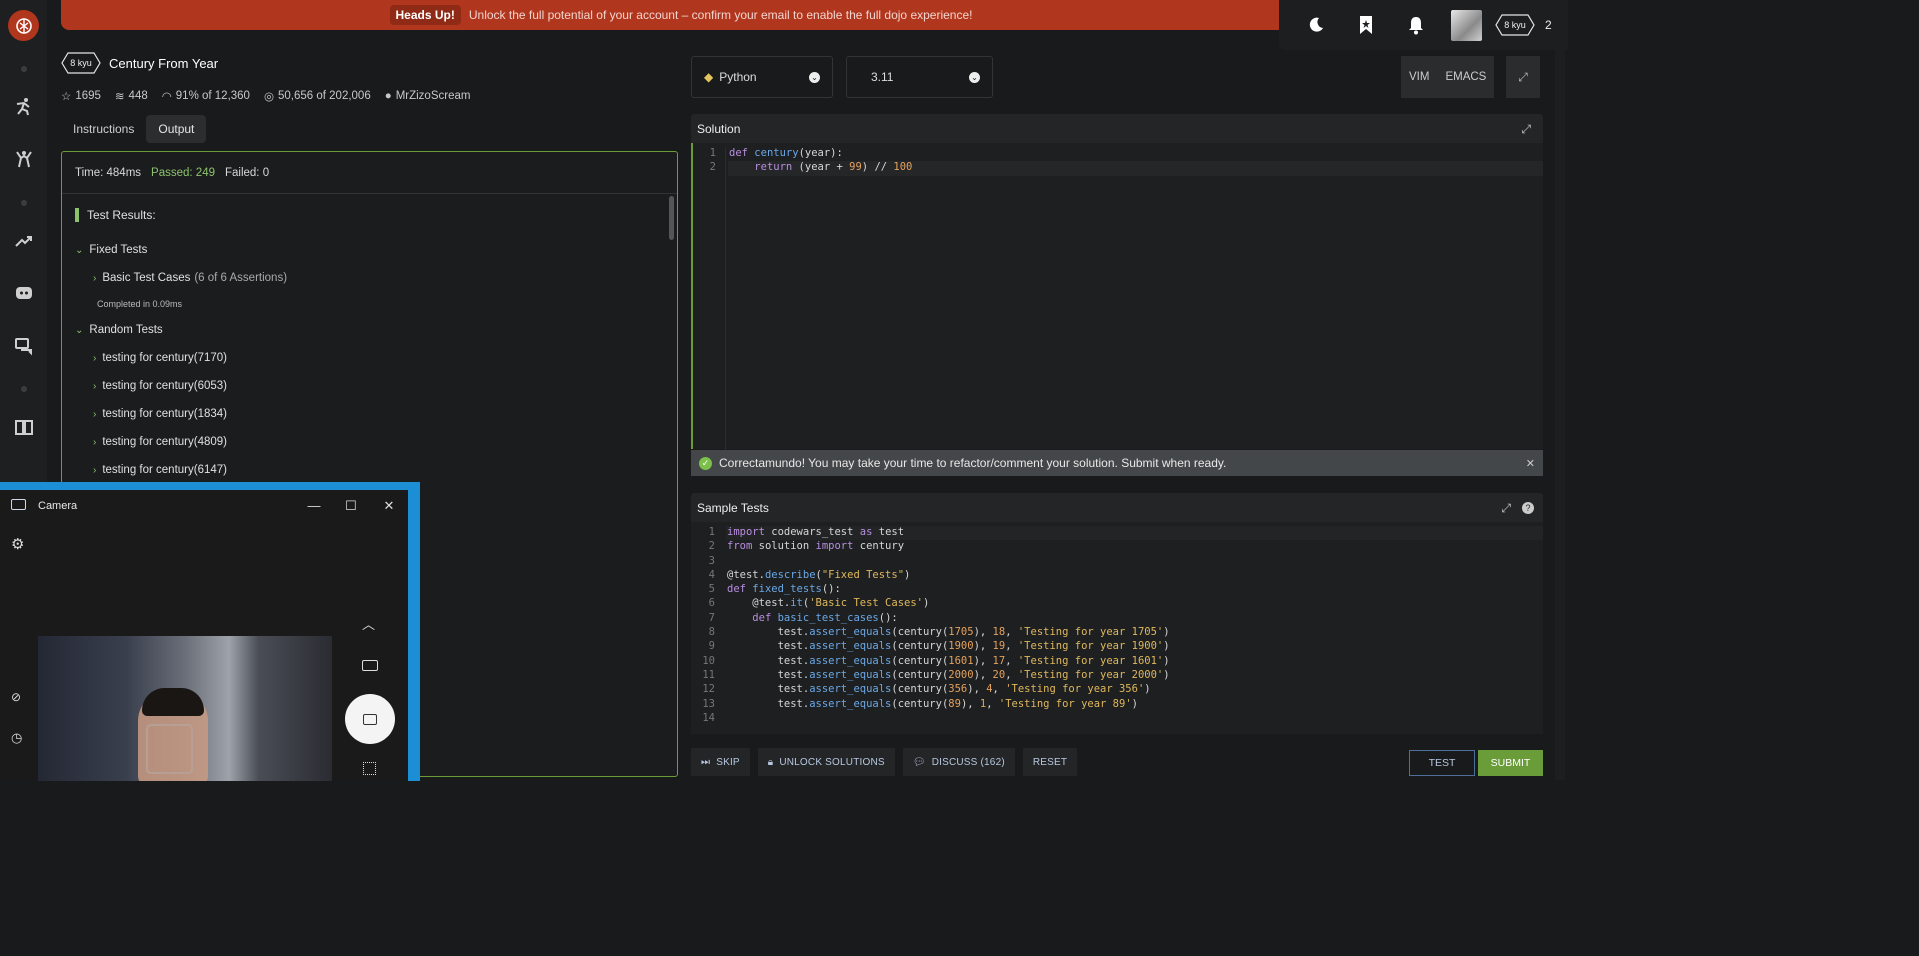 This screenshot has width=1919, height=956. Describe the element at coordinates (369, 768) in the screenshot. I see `qr-code-icon` at that location.